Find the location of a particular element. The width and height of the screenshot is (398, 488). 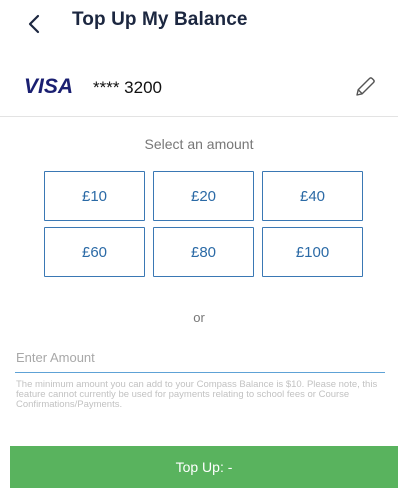

amount-button-40: £40 is located at coordinates (312, 196).